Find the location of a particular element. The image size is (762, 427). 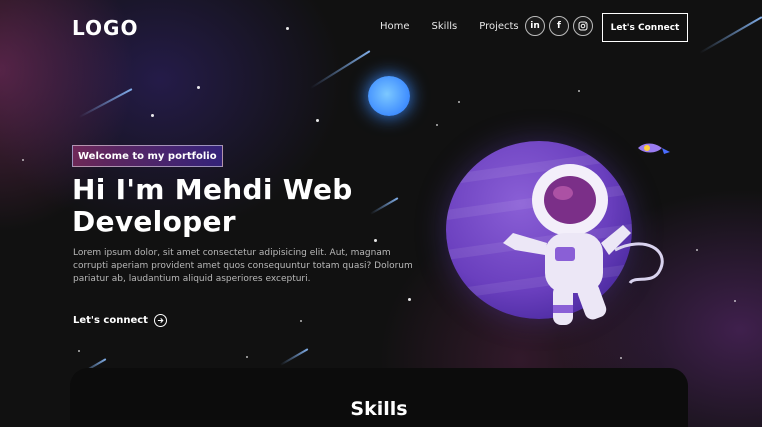

main-nav: Home Skills Projects is located at coordinates (460, 26).